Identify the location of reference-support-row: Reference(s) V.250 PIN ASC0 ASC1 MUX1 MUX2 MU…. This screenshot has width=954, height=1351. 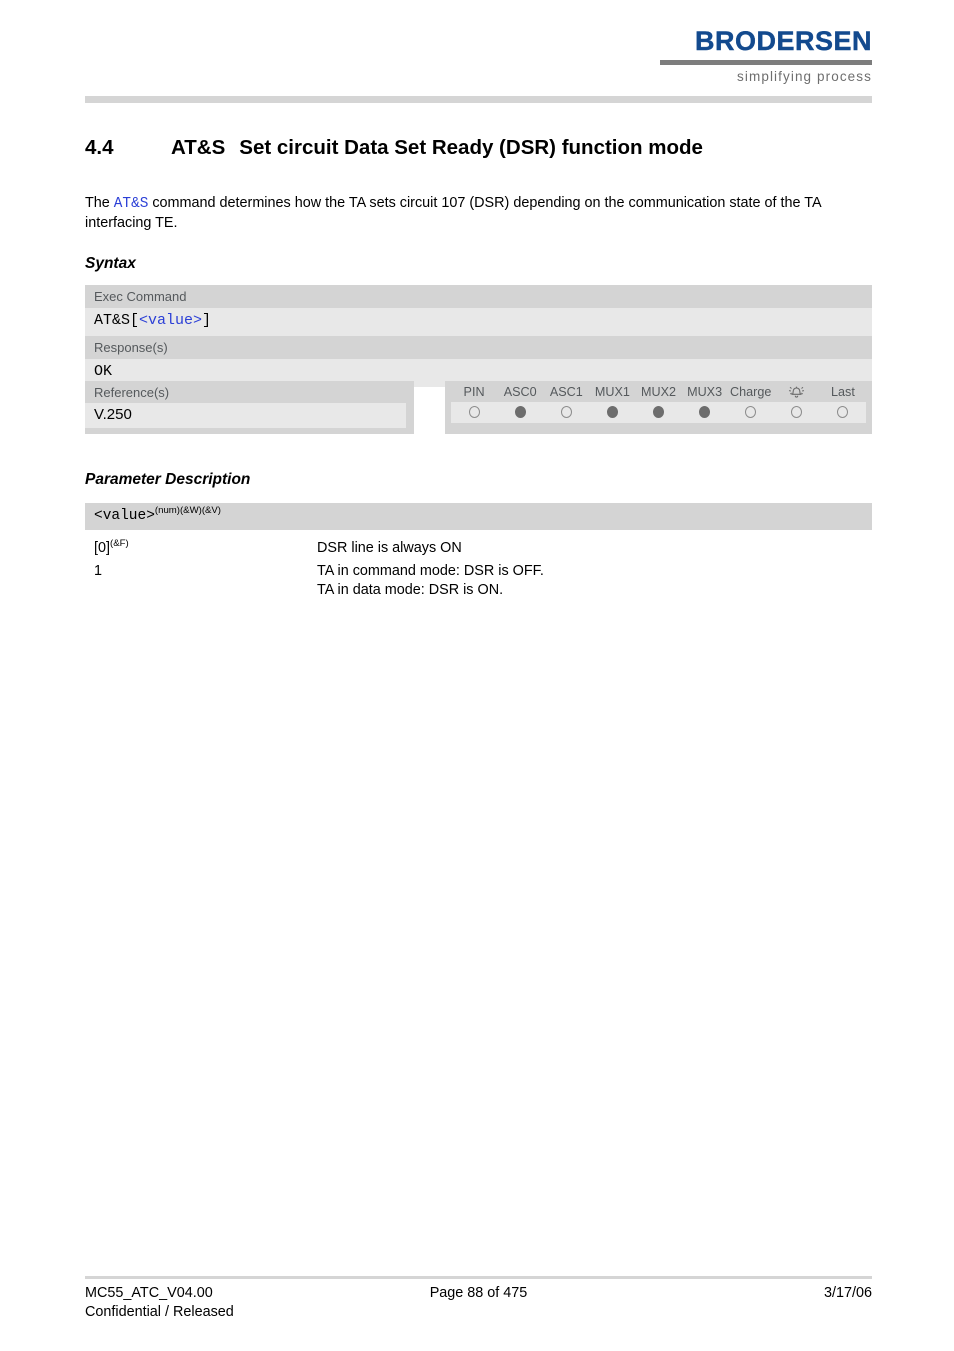
(478, 407).